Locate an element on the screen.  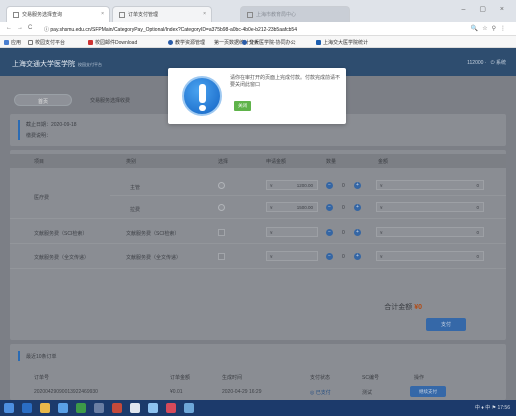
order-status: ◎ 已支付 is located at coordinates (320, 392).